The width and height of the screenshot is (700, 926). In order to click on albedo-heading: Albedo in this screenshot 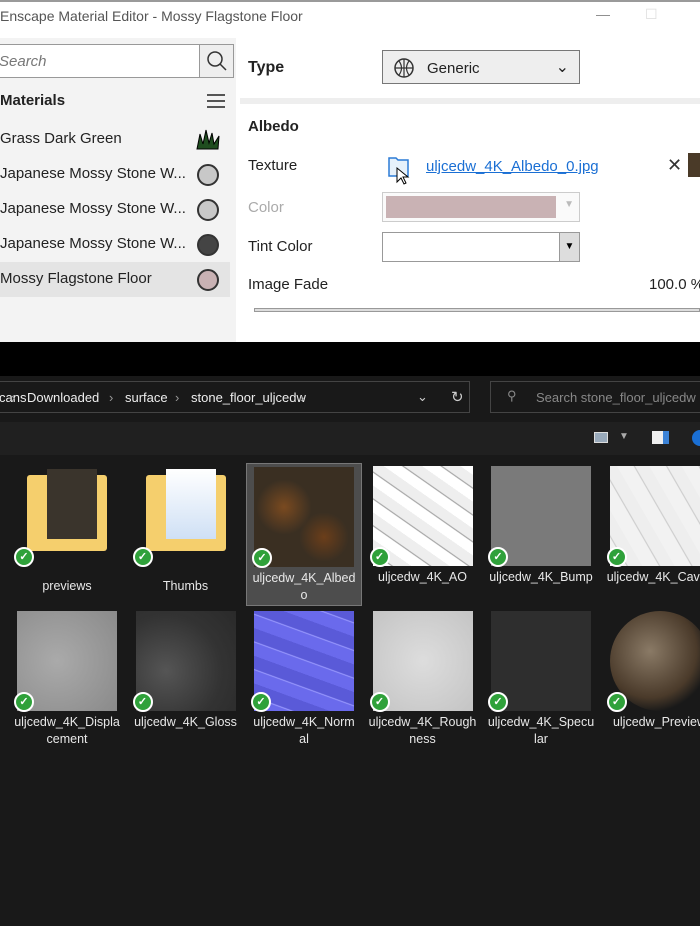, I will do `click(273, 126)`.